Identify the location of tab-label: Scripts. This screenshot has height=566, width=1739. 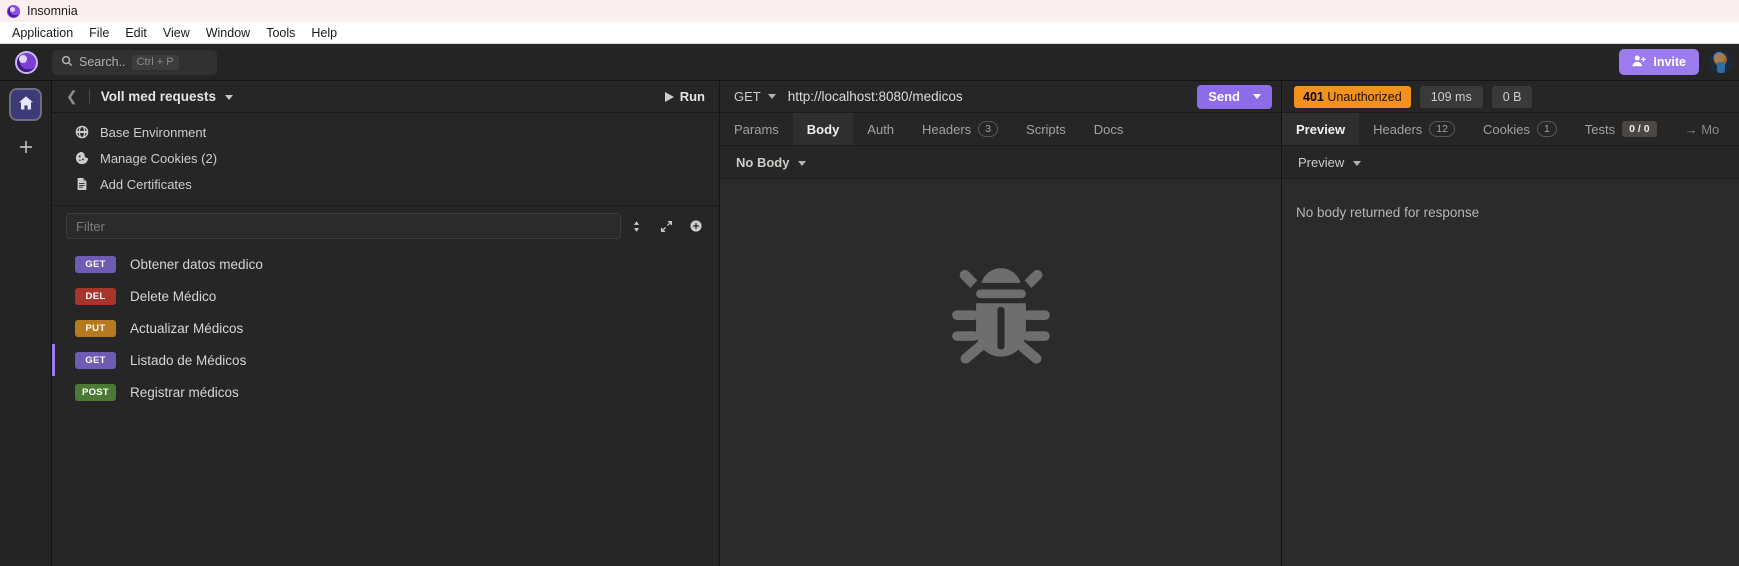
(1046, 129).